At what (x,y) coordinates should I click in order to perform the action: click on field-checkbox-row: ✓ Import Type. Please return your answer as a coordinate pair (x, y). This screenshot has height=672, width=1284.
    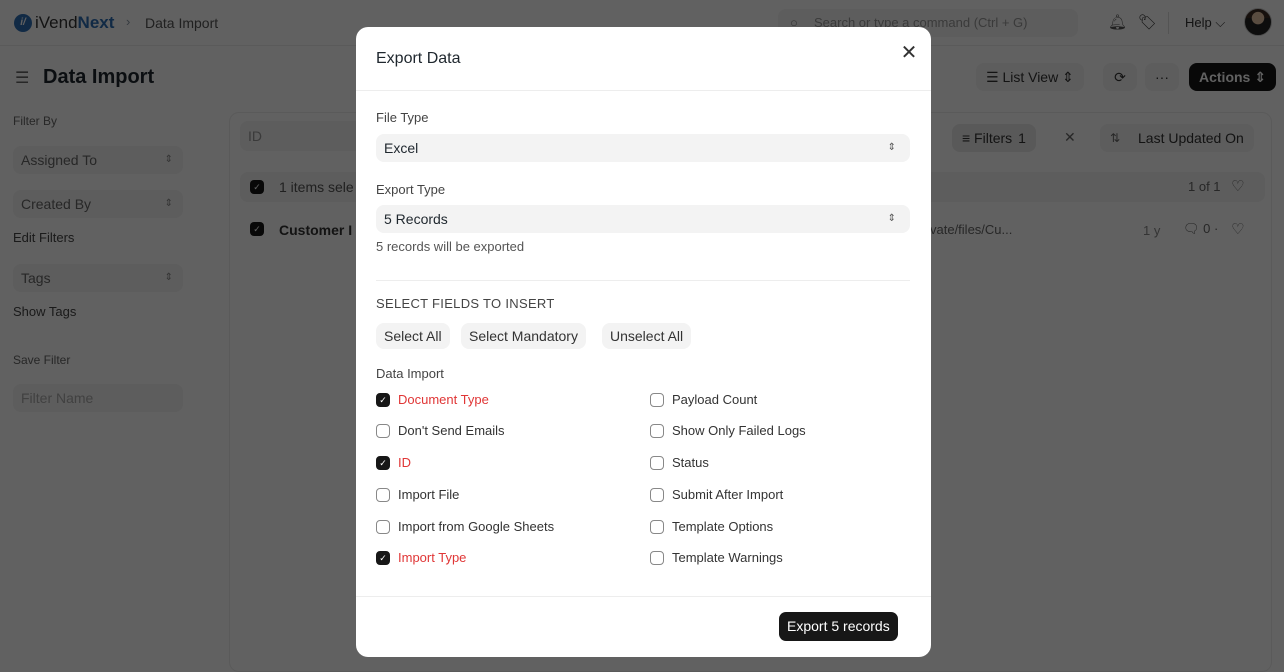
    Looking at the image, I should click on (421, 557).